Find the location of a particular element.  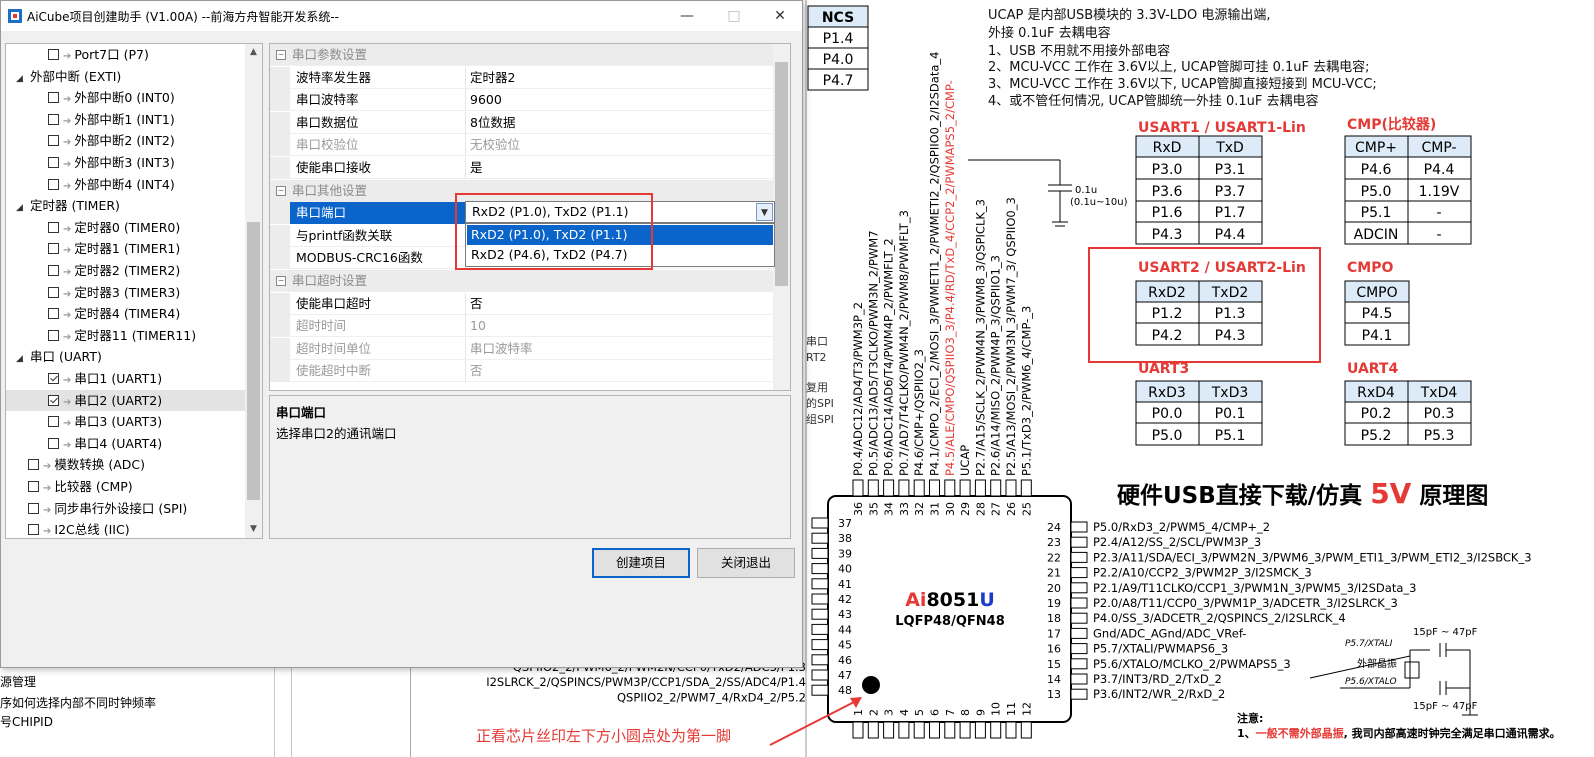

property-value: 是 is located at coordinates (476, 168).